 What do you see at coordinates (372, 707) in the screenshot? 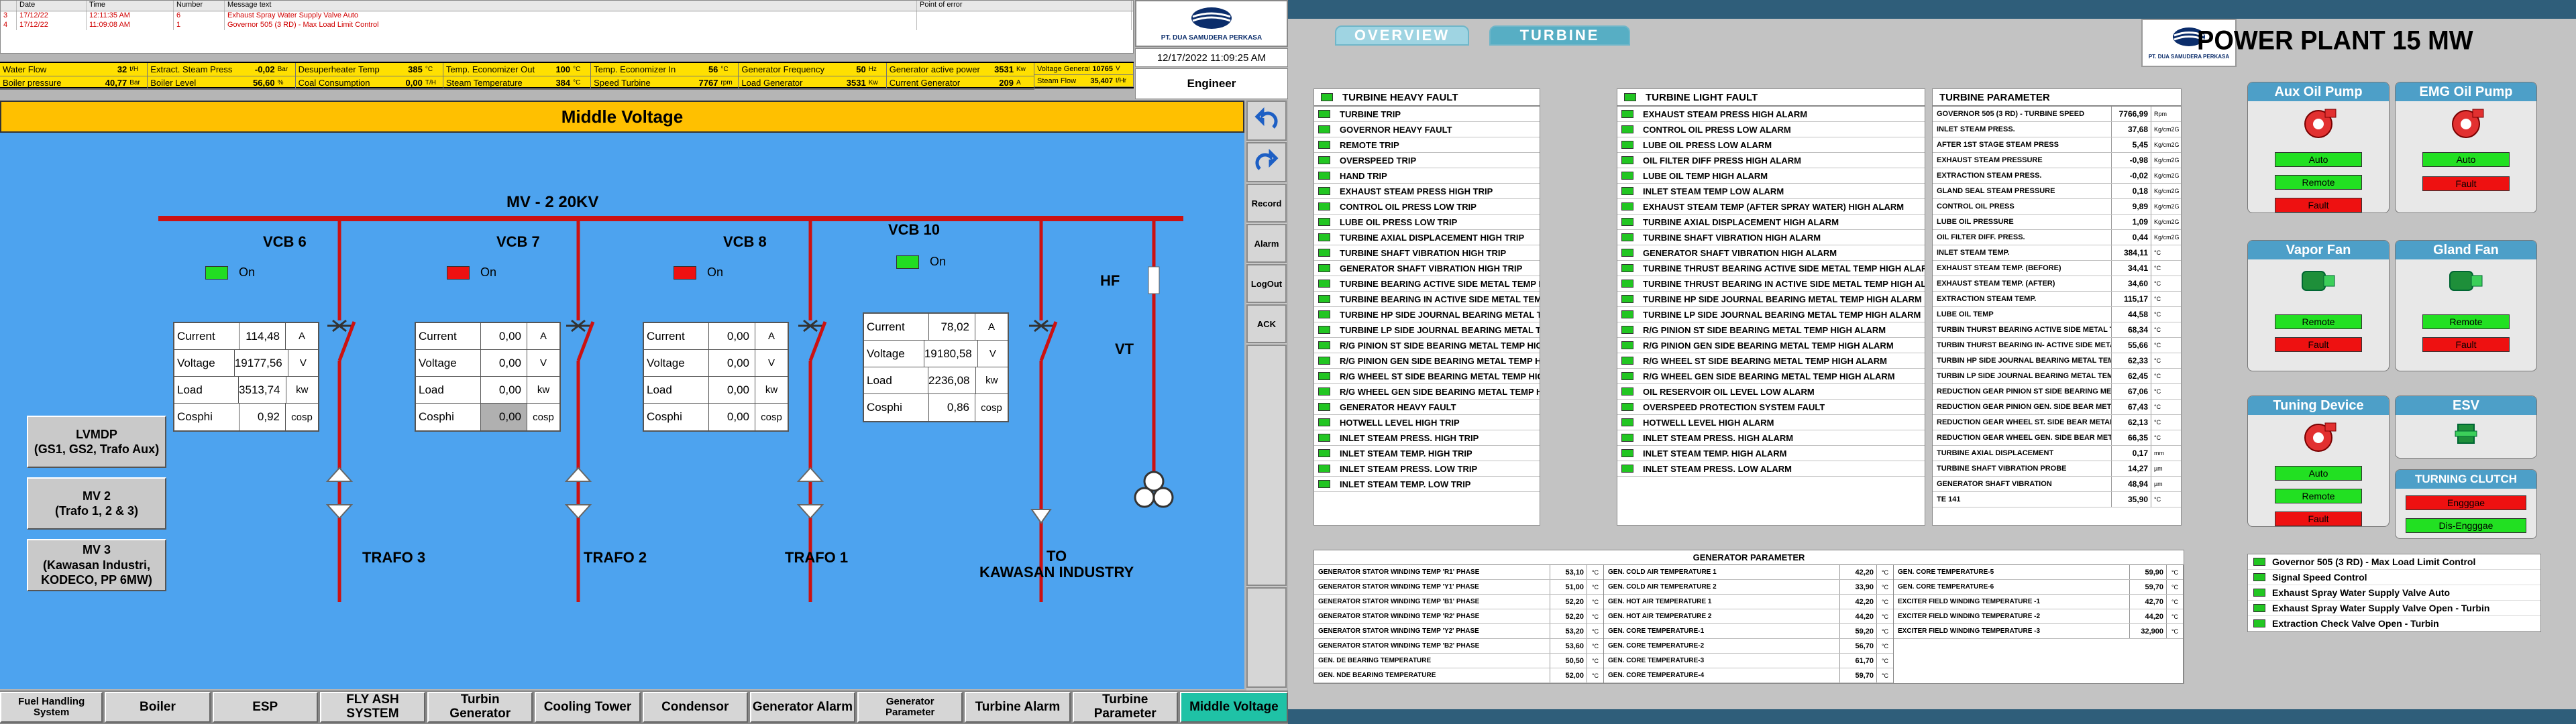
I see `nav-fly-ash-system: FLY ASH SYSTEM` at bounding box center [372, 707].